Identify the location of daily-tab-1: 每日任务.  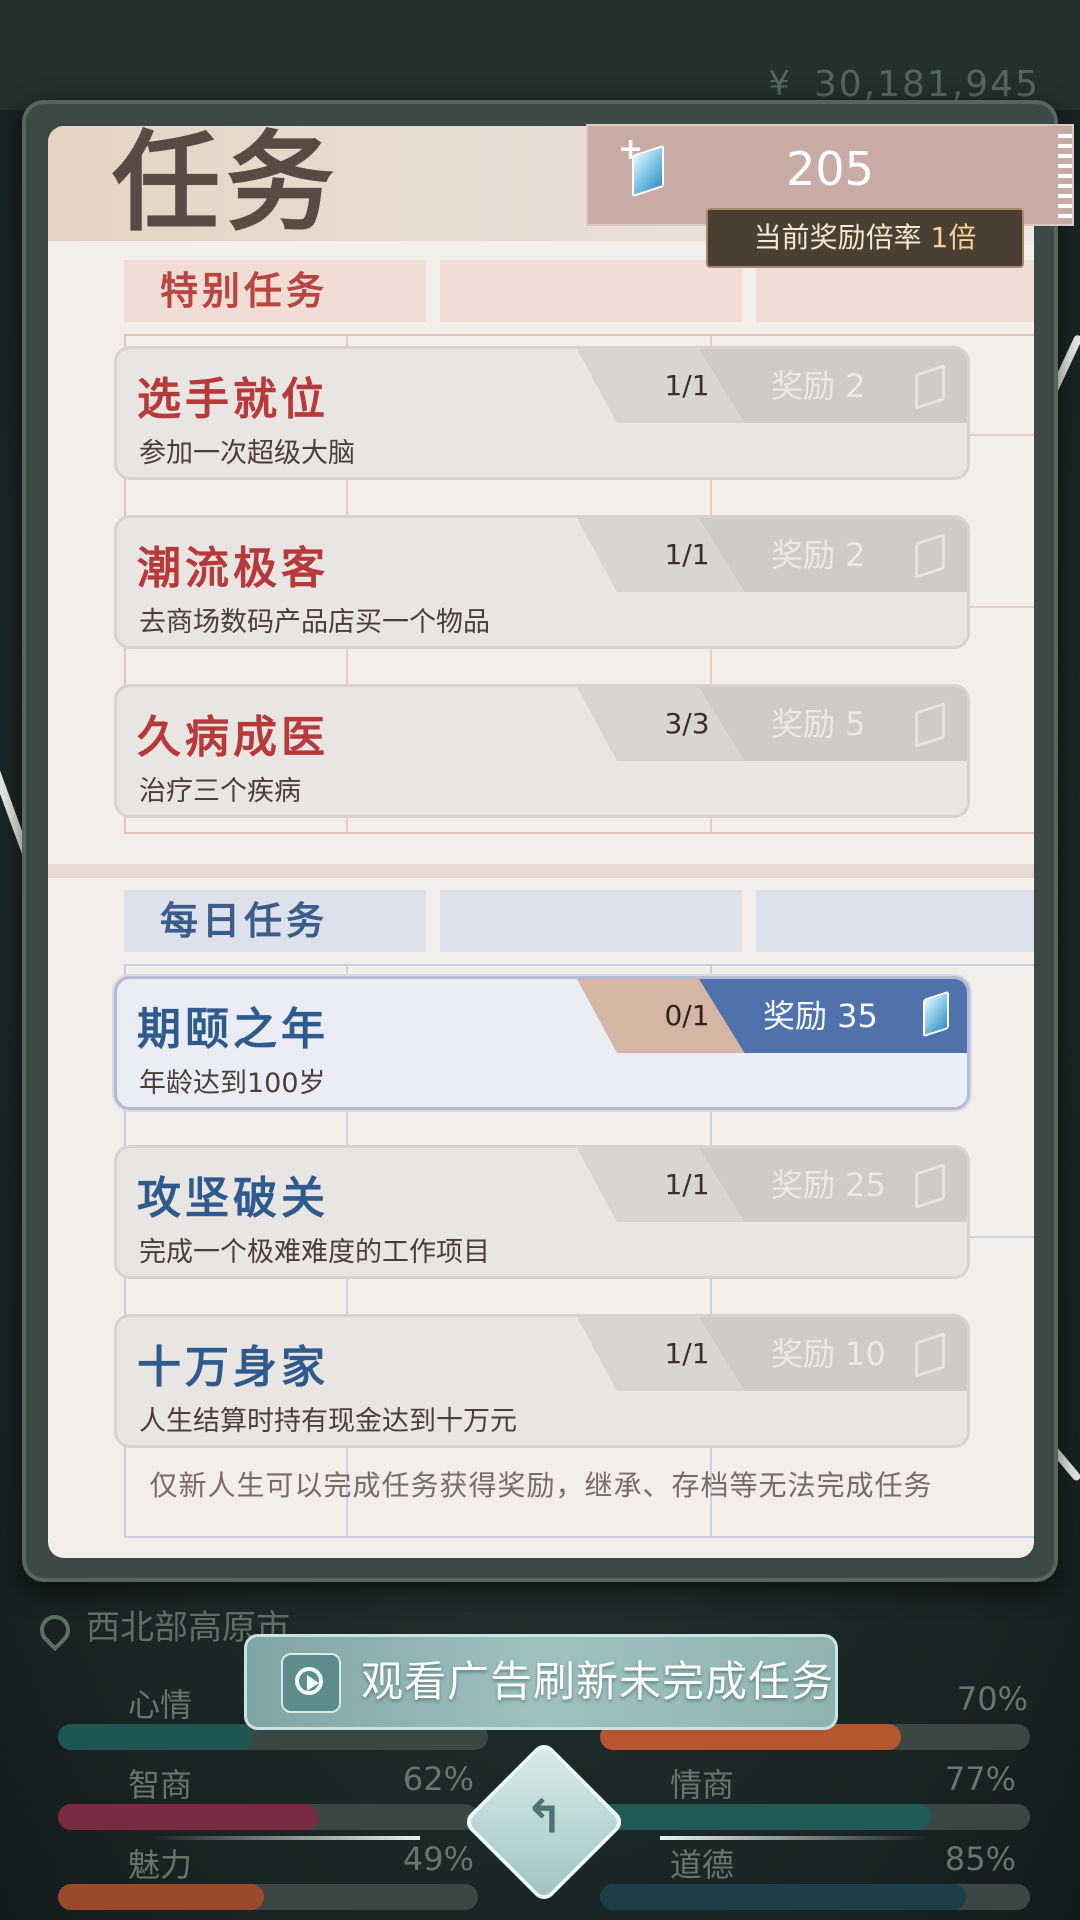
(275, 921).